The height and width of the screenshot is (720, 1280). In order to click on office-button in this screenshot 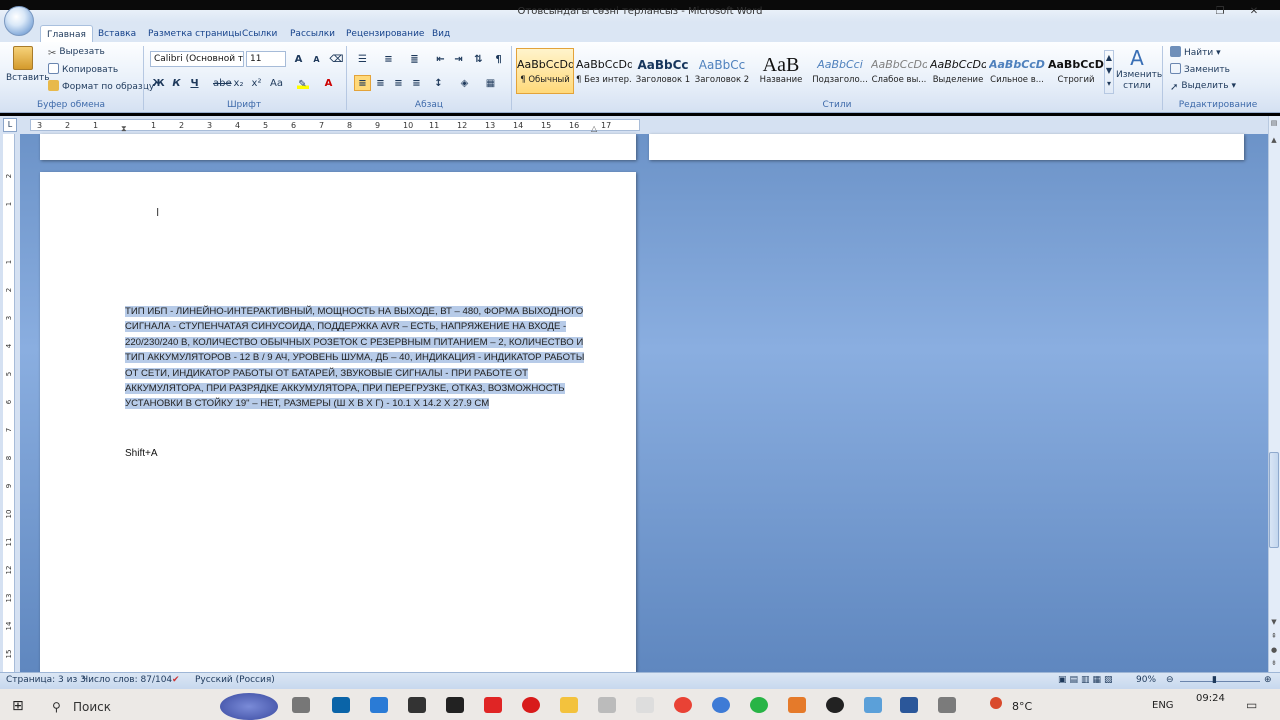, I will do `click(19, 21)`.